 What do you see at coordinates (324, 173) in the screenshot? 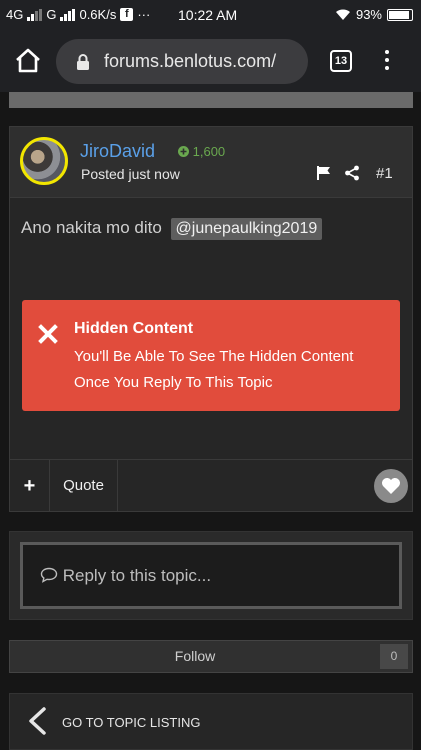
I see `flag-icon` at bounding box center [324, 173].